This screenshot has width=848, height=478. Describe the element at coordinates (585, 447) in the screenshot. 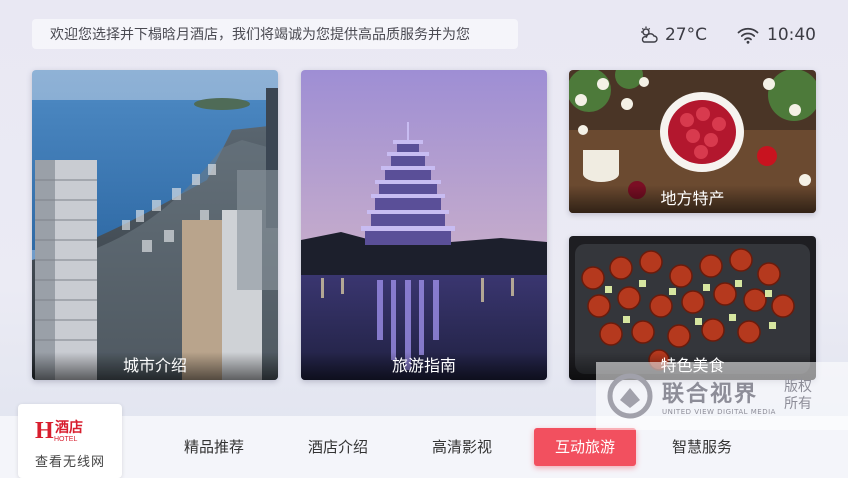

I see `nav-item-interactive-travel: 互动旅游` at that location.